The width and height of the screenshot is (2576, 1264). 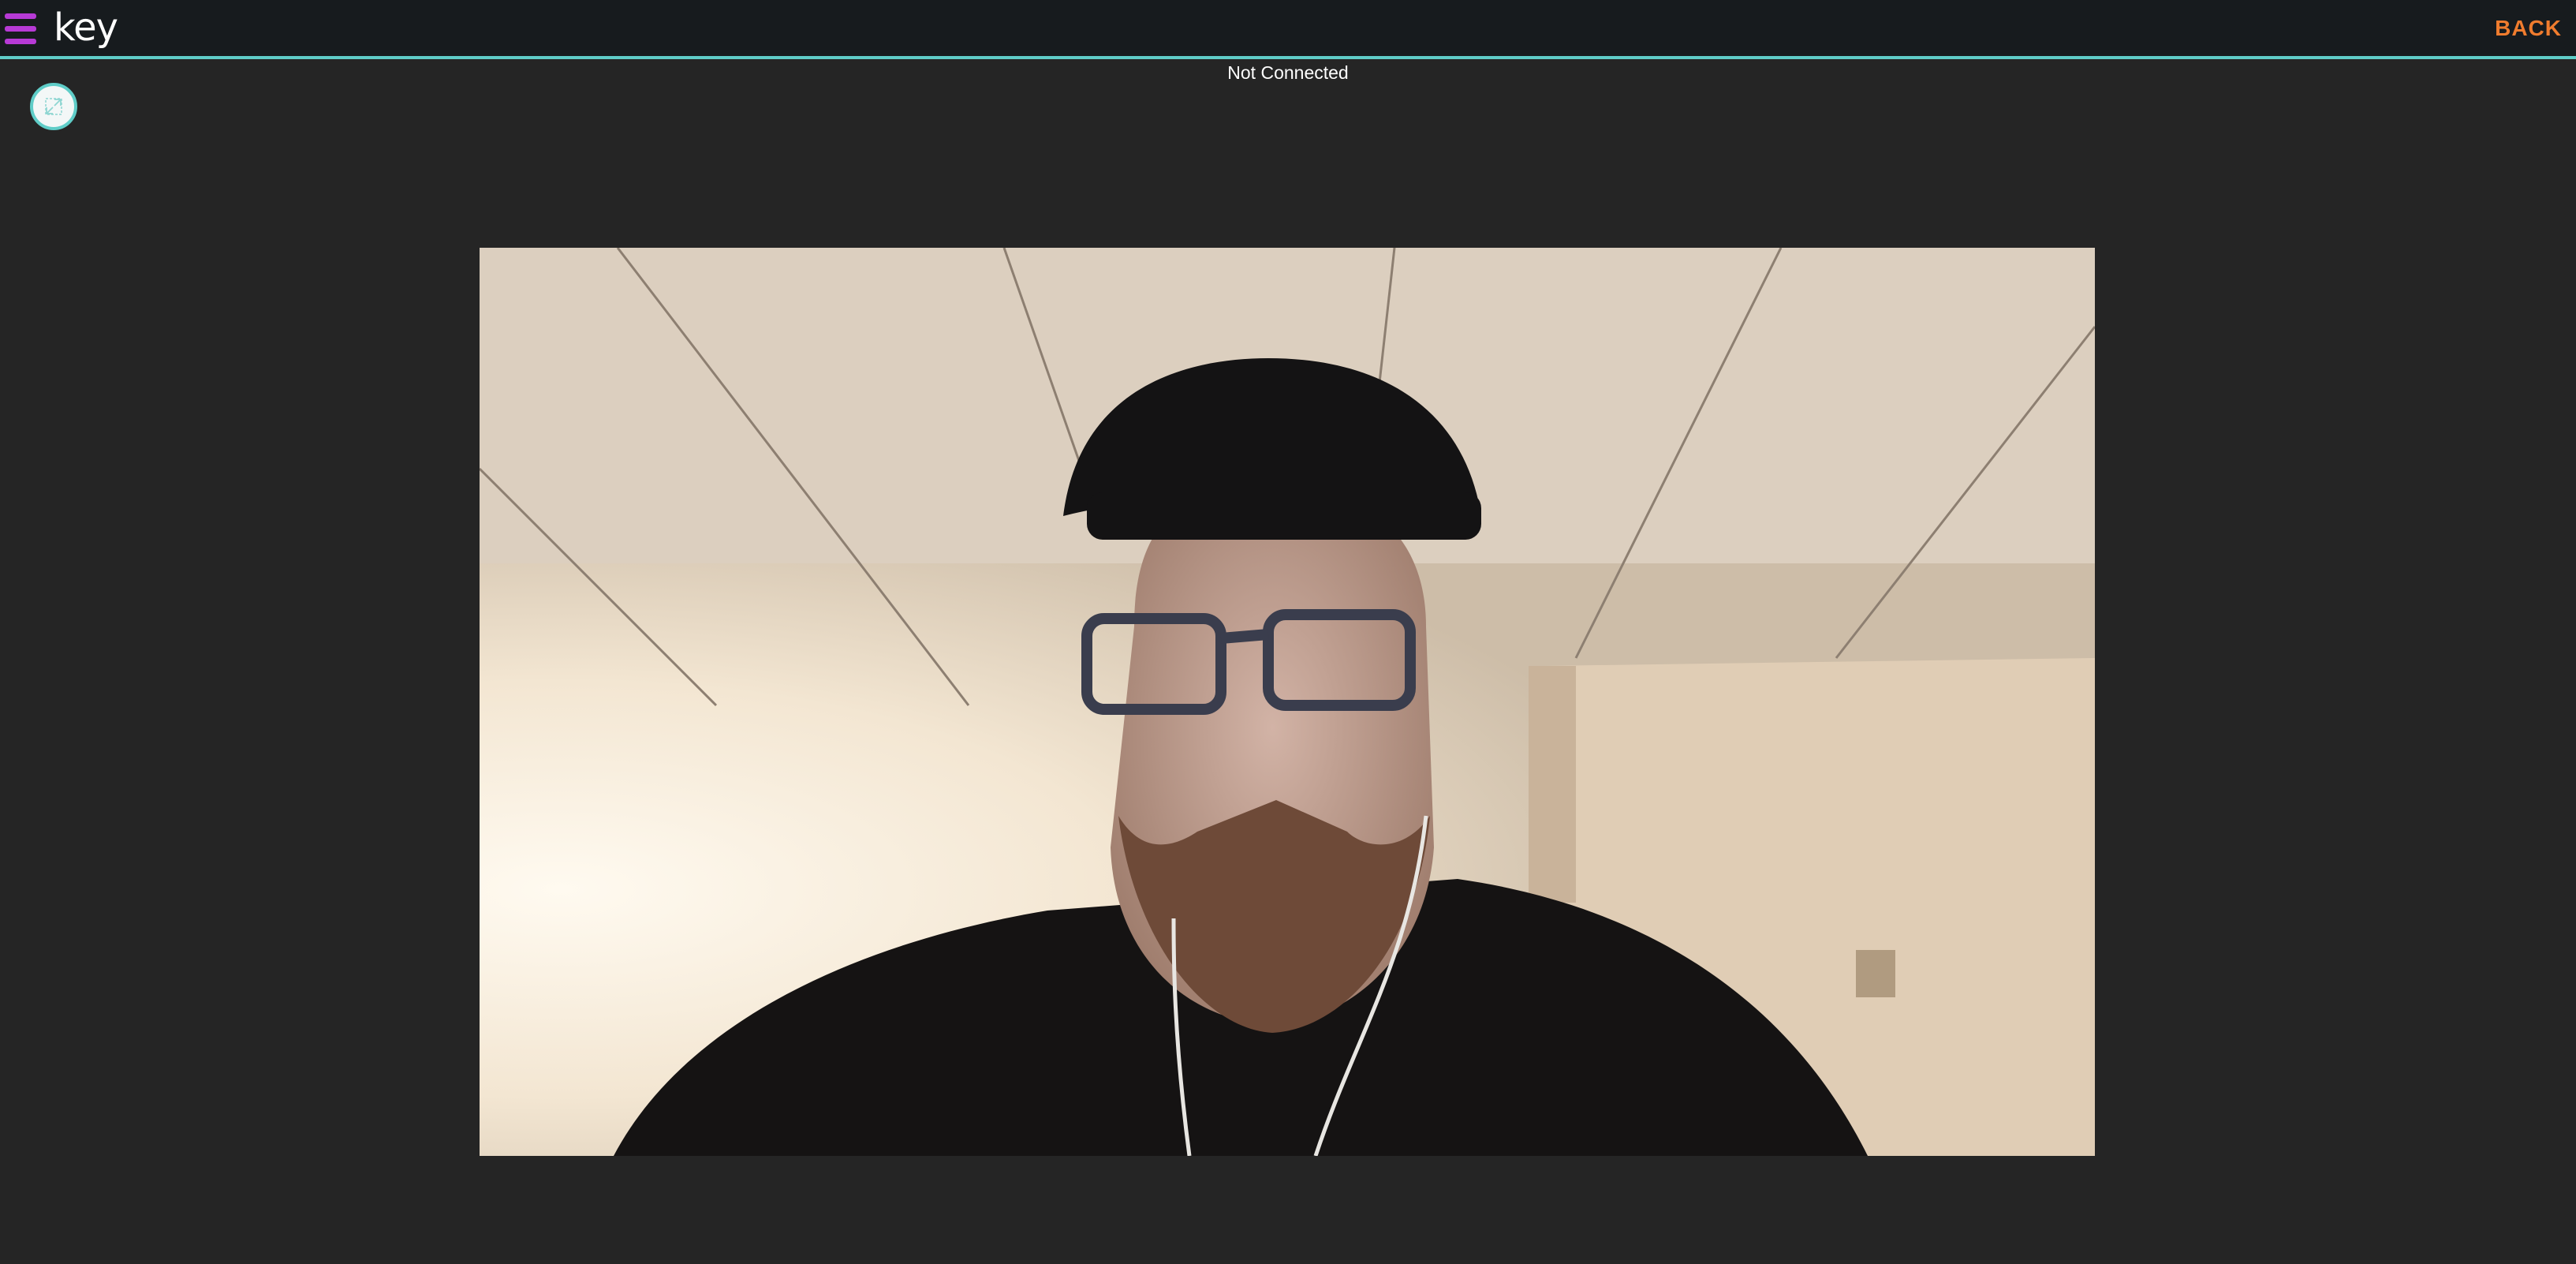 I want to click on top-bar: key BACK, so click(x=1288, y=30).